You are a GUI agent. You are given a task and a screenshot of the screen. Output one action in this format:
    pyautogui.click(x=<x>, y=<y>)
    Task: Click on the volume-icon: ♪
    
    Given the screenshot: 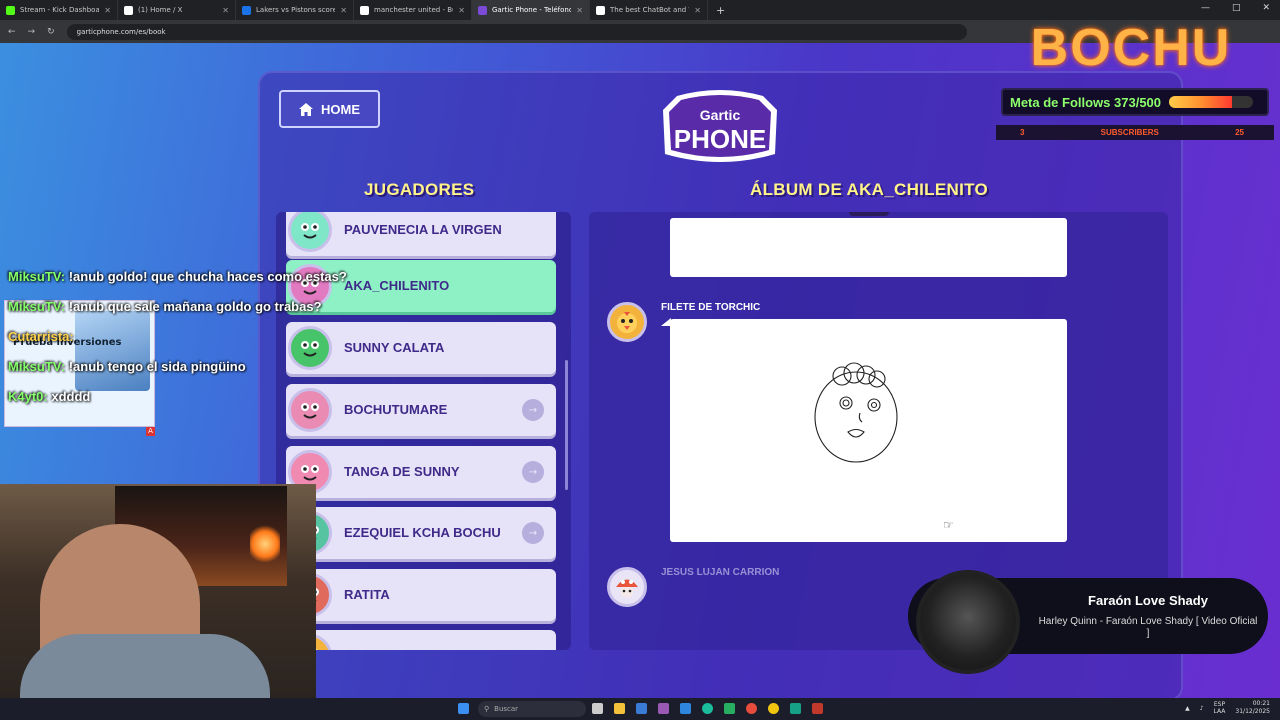 What is the action you would take?
    pyautogui.click(x=1202, y=708)
    